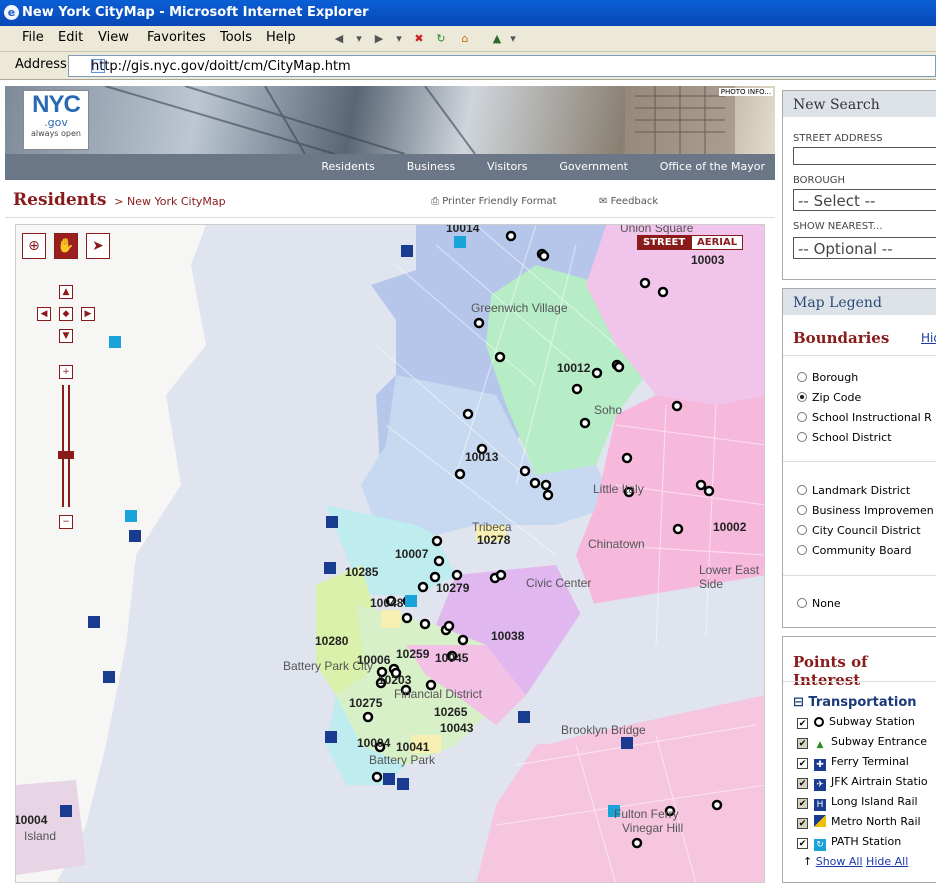 The height and width of the screenshot is (883, 936). Describe the element at coordinates (857, 803) in the screenshot. I see `legend-long-island-rail: ✔ H Long Island Rail` at that location.